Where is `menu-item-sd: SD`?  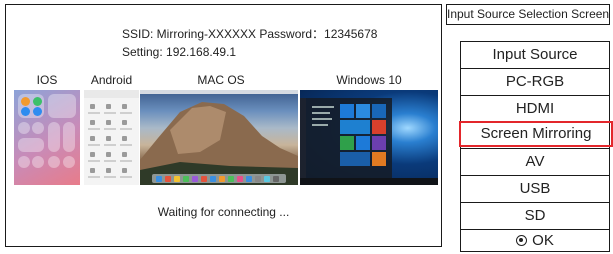
menu-item-sd: SD is located at coordinates (535, 216).